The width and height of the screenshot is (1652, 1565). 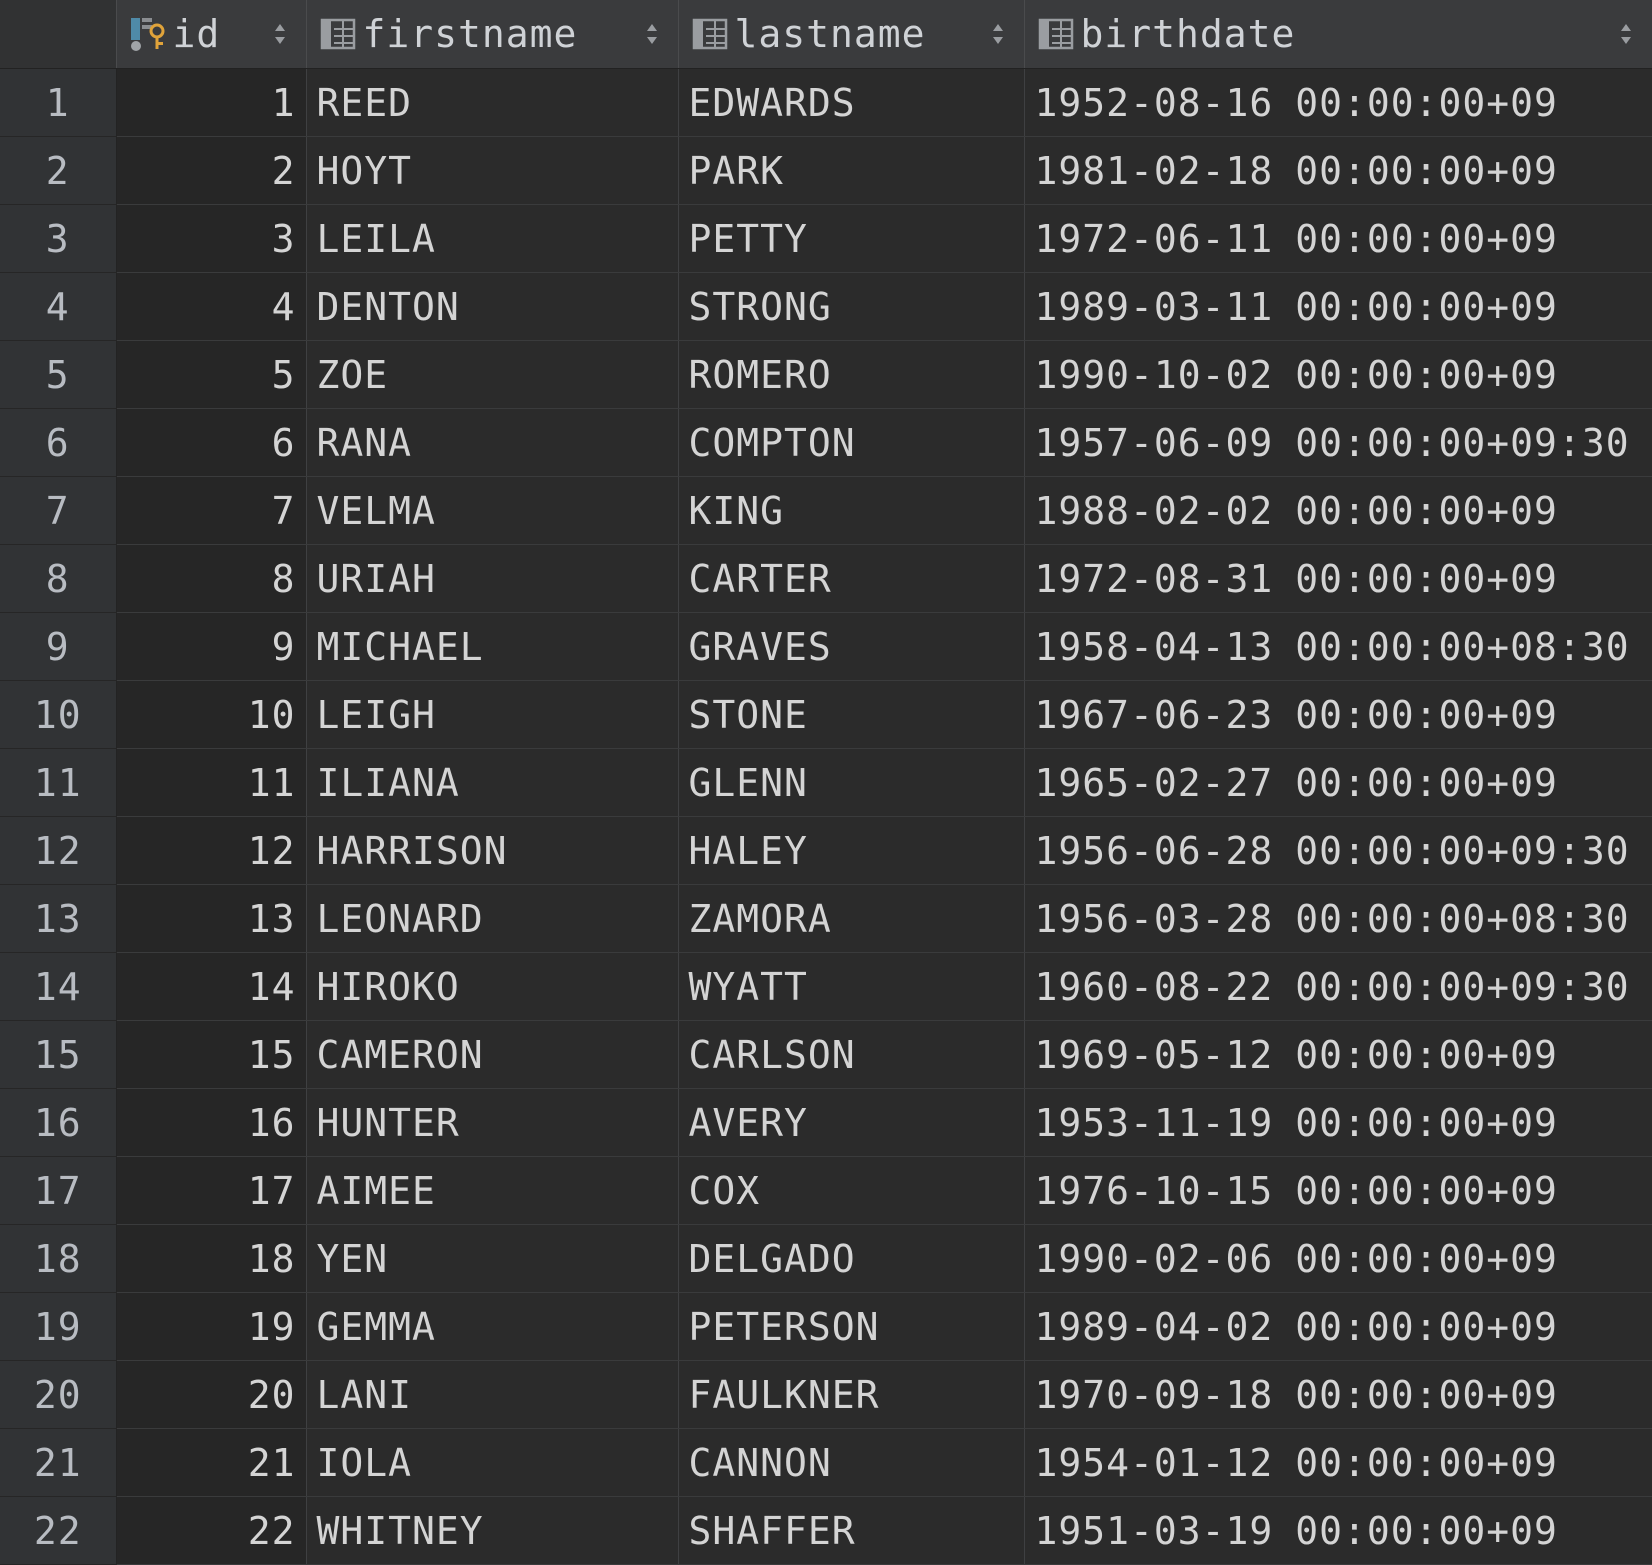 I want to click on birthdate-cell: 1956-06-28 00:00:00+09:30, so click(x=1338, y=850).